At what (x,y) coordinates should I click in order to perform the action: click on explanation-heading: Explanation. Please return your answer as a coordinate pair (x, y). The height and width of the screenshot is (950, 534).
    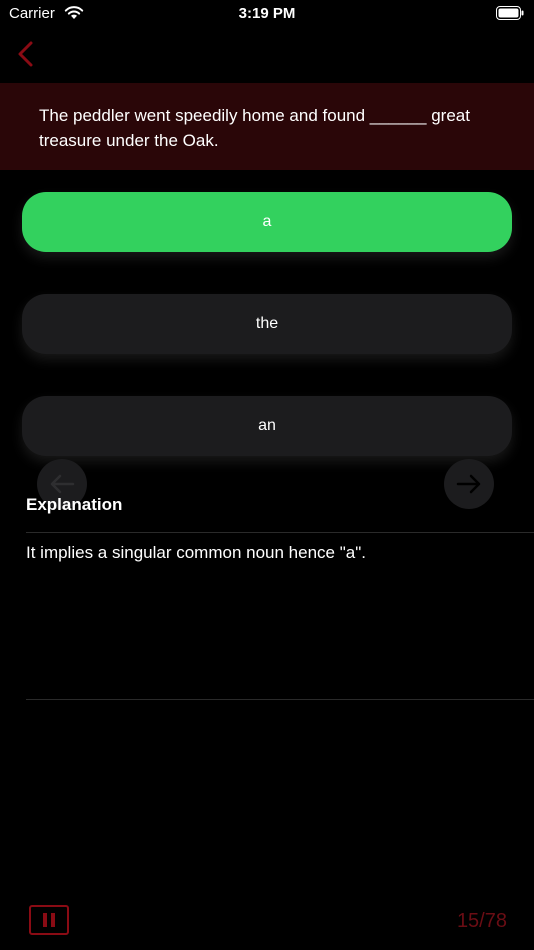
    Looking at the image, I should click on (74, 504).